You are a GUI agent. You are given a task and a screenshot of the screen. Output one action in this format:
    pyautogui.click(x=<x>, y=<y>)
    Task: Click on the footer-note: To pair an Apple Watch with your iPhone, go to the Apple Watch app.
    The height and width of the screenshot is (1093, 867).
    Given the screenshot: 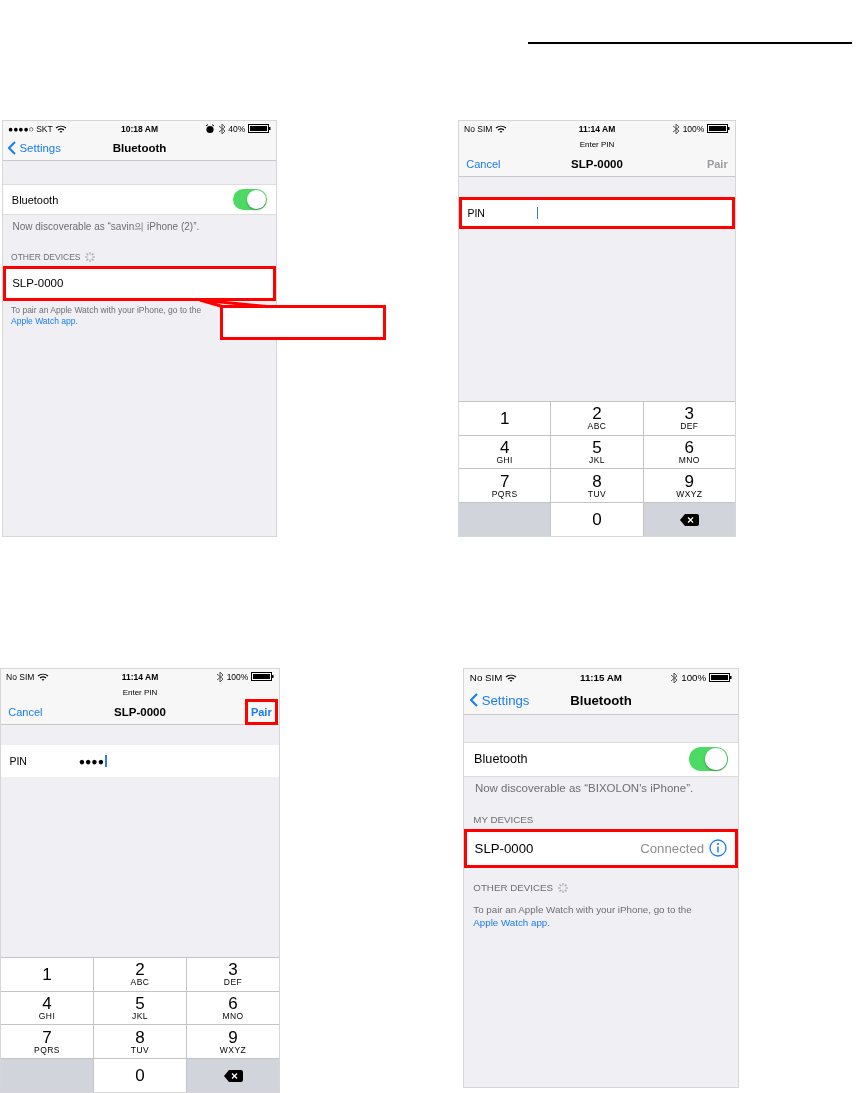 What is the action you would take?
    pyautogui.click(x=582, y=916)
    